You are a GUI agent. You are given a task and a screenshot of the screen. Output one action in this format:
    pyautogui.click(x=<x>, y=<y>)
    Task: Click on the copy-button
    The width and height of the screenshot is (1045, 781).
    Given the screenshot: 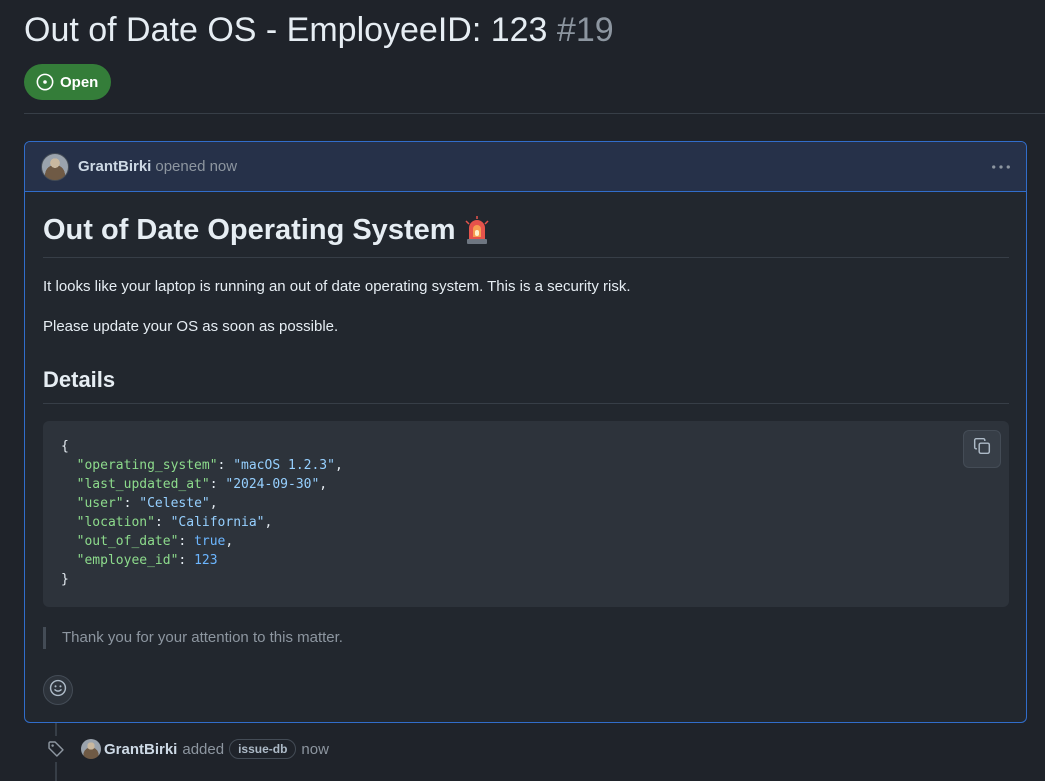 What is the action you would take?
    pyautogui.click(x=982, y=449)
    